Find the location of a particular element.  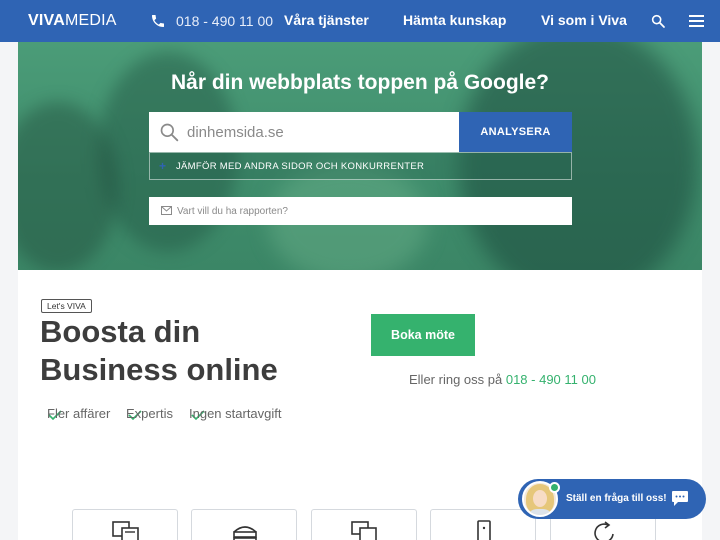

mobile-icon is located at coordinates (484, 530).